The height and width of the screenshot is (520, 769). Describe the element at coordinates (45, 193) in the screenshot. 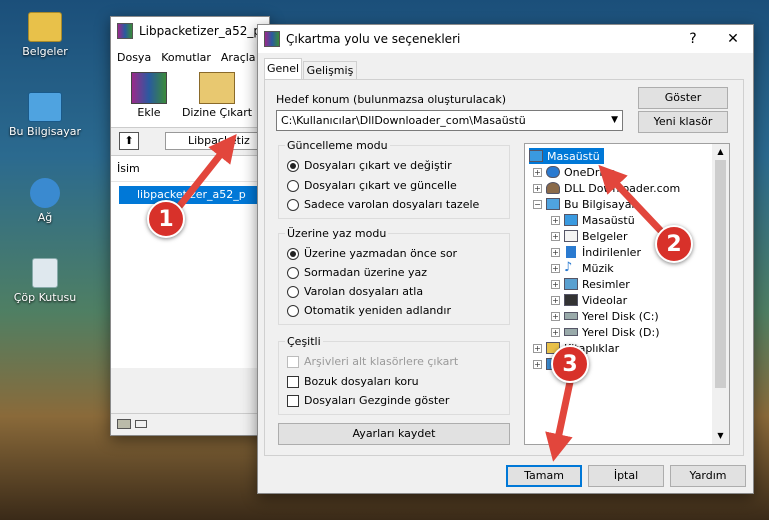

I see `network-icon` at that location.